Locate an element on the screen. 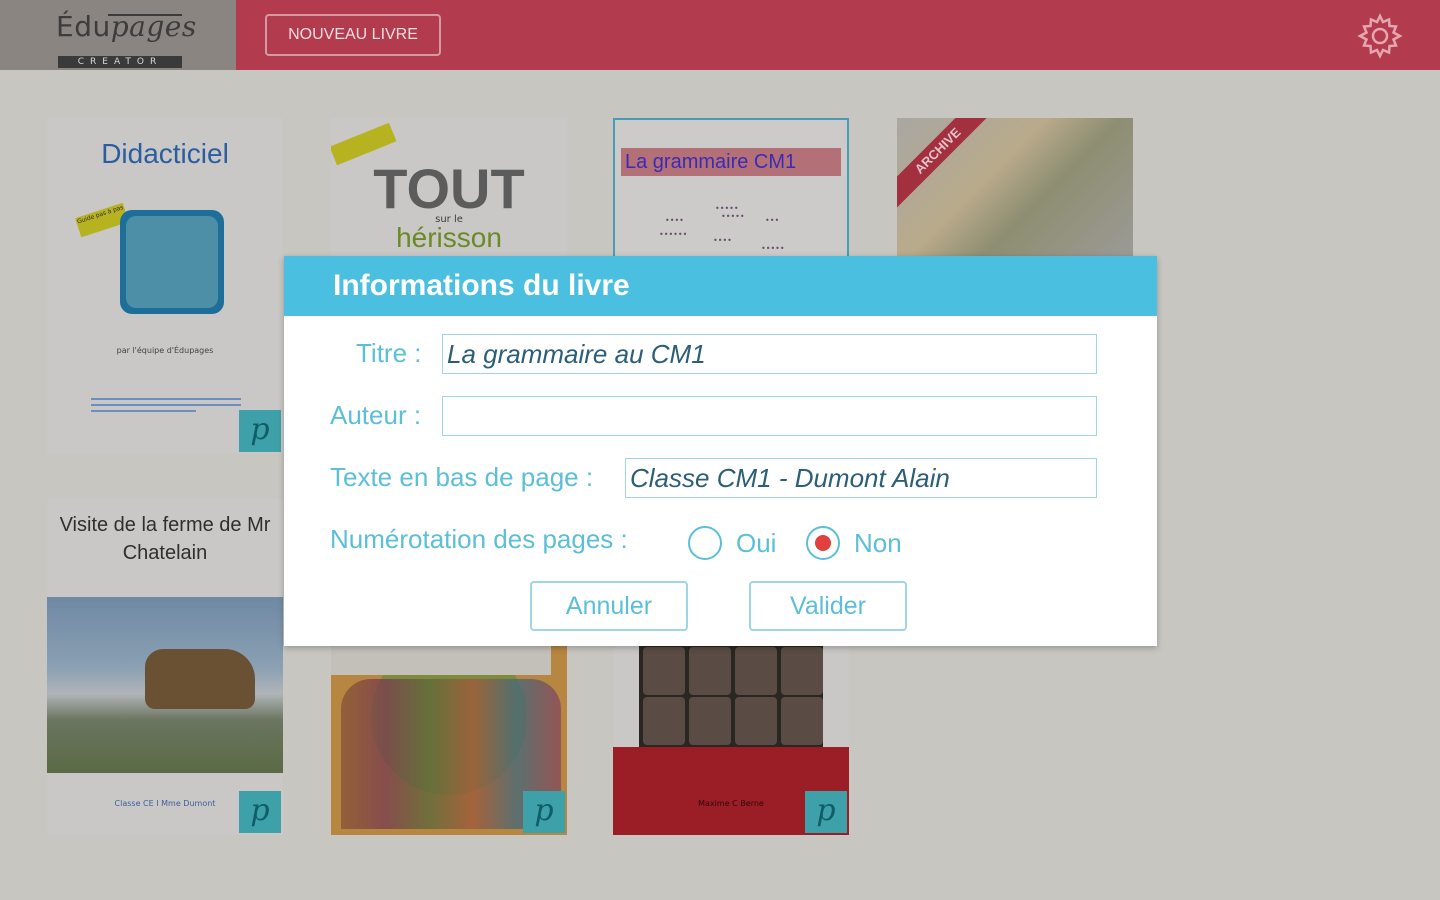 This screenshot has width=1440, height=900. dialog-title: Informations du livre is located at coordinates (481, 285).